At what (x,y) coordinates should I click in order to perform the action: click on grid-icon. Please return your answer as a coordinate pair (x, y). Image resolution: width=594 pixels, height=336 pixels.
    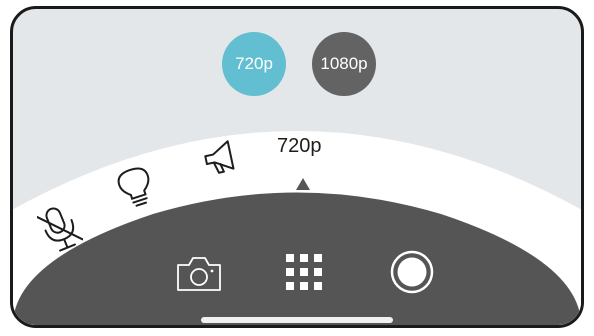
    Looking at the image, I should click on (304, 272).